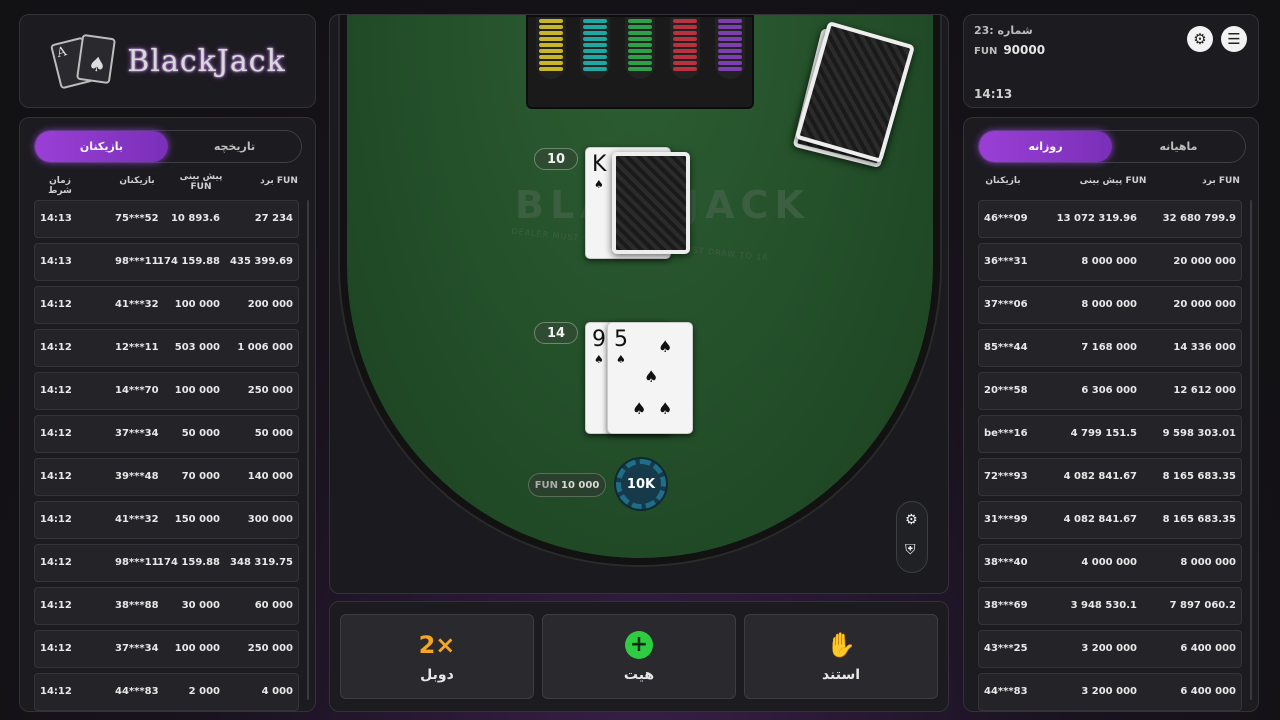 The width and height of the screenshot is (1280, 720). I want to click on action-bar: 2× دوبل + هیت ✋ استند, so click(639, 656).